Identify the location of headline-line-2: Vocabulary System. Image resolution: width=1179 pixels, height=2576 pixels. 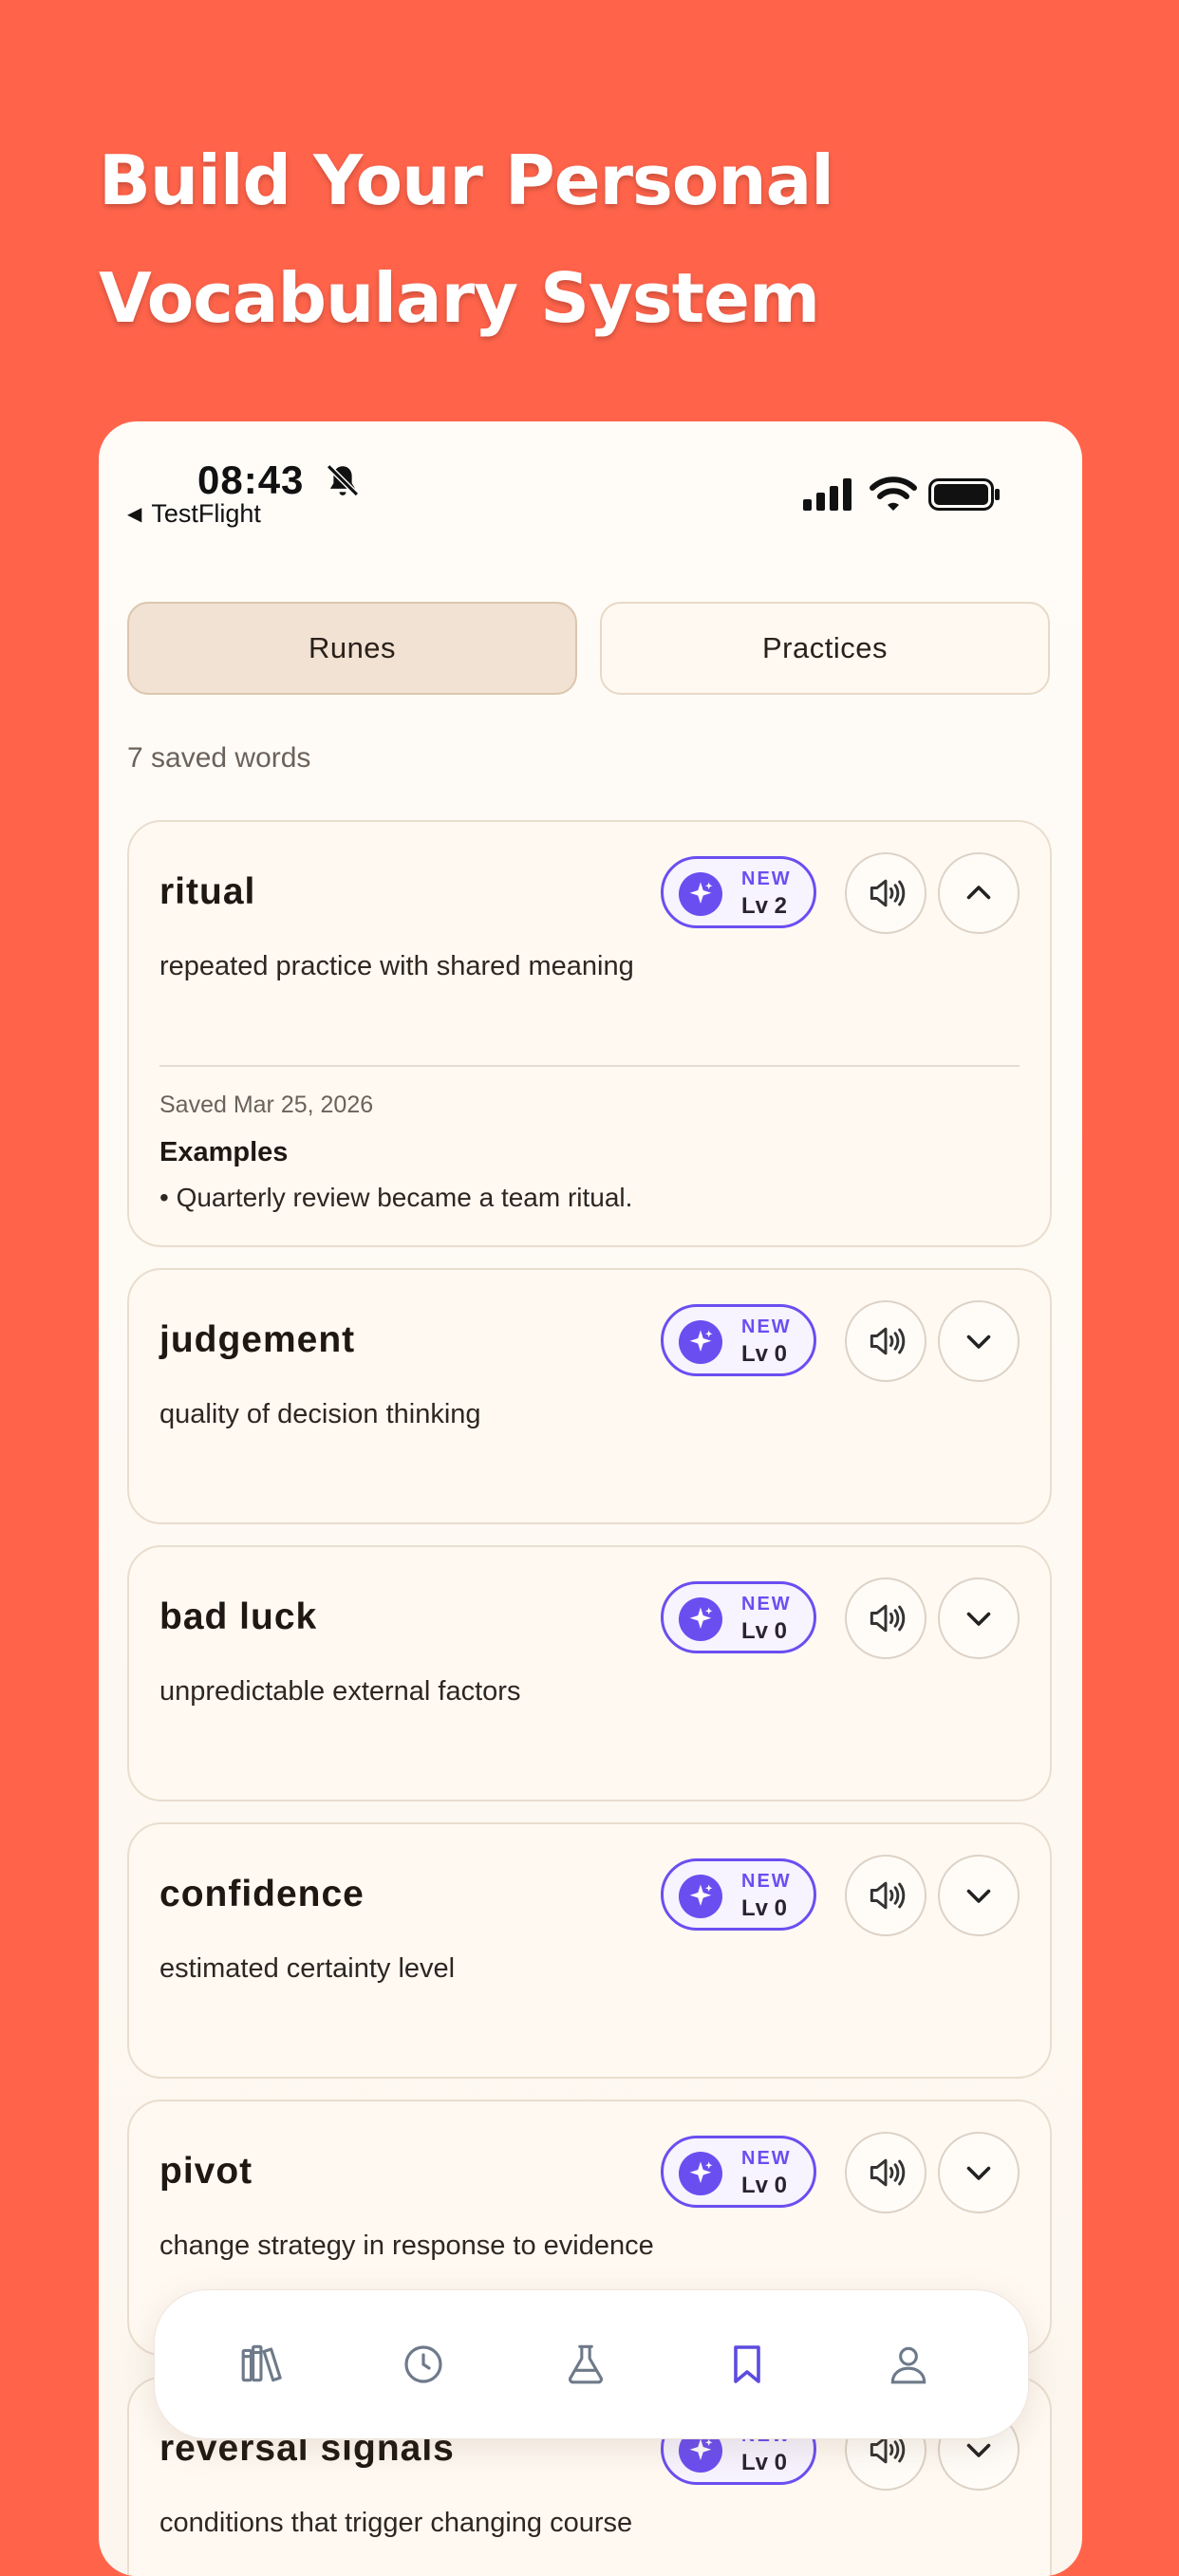
(459, 298).